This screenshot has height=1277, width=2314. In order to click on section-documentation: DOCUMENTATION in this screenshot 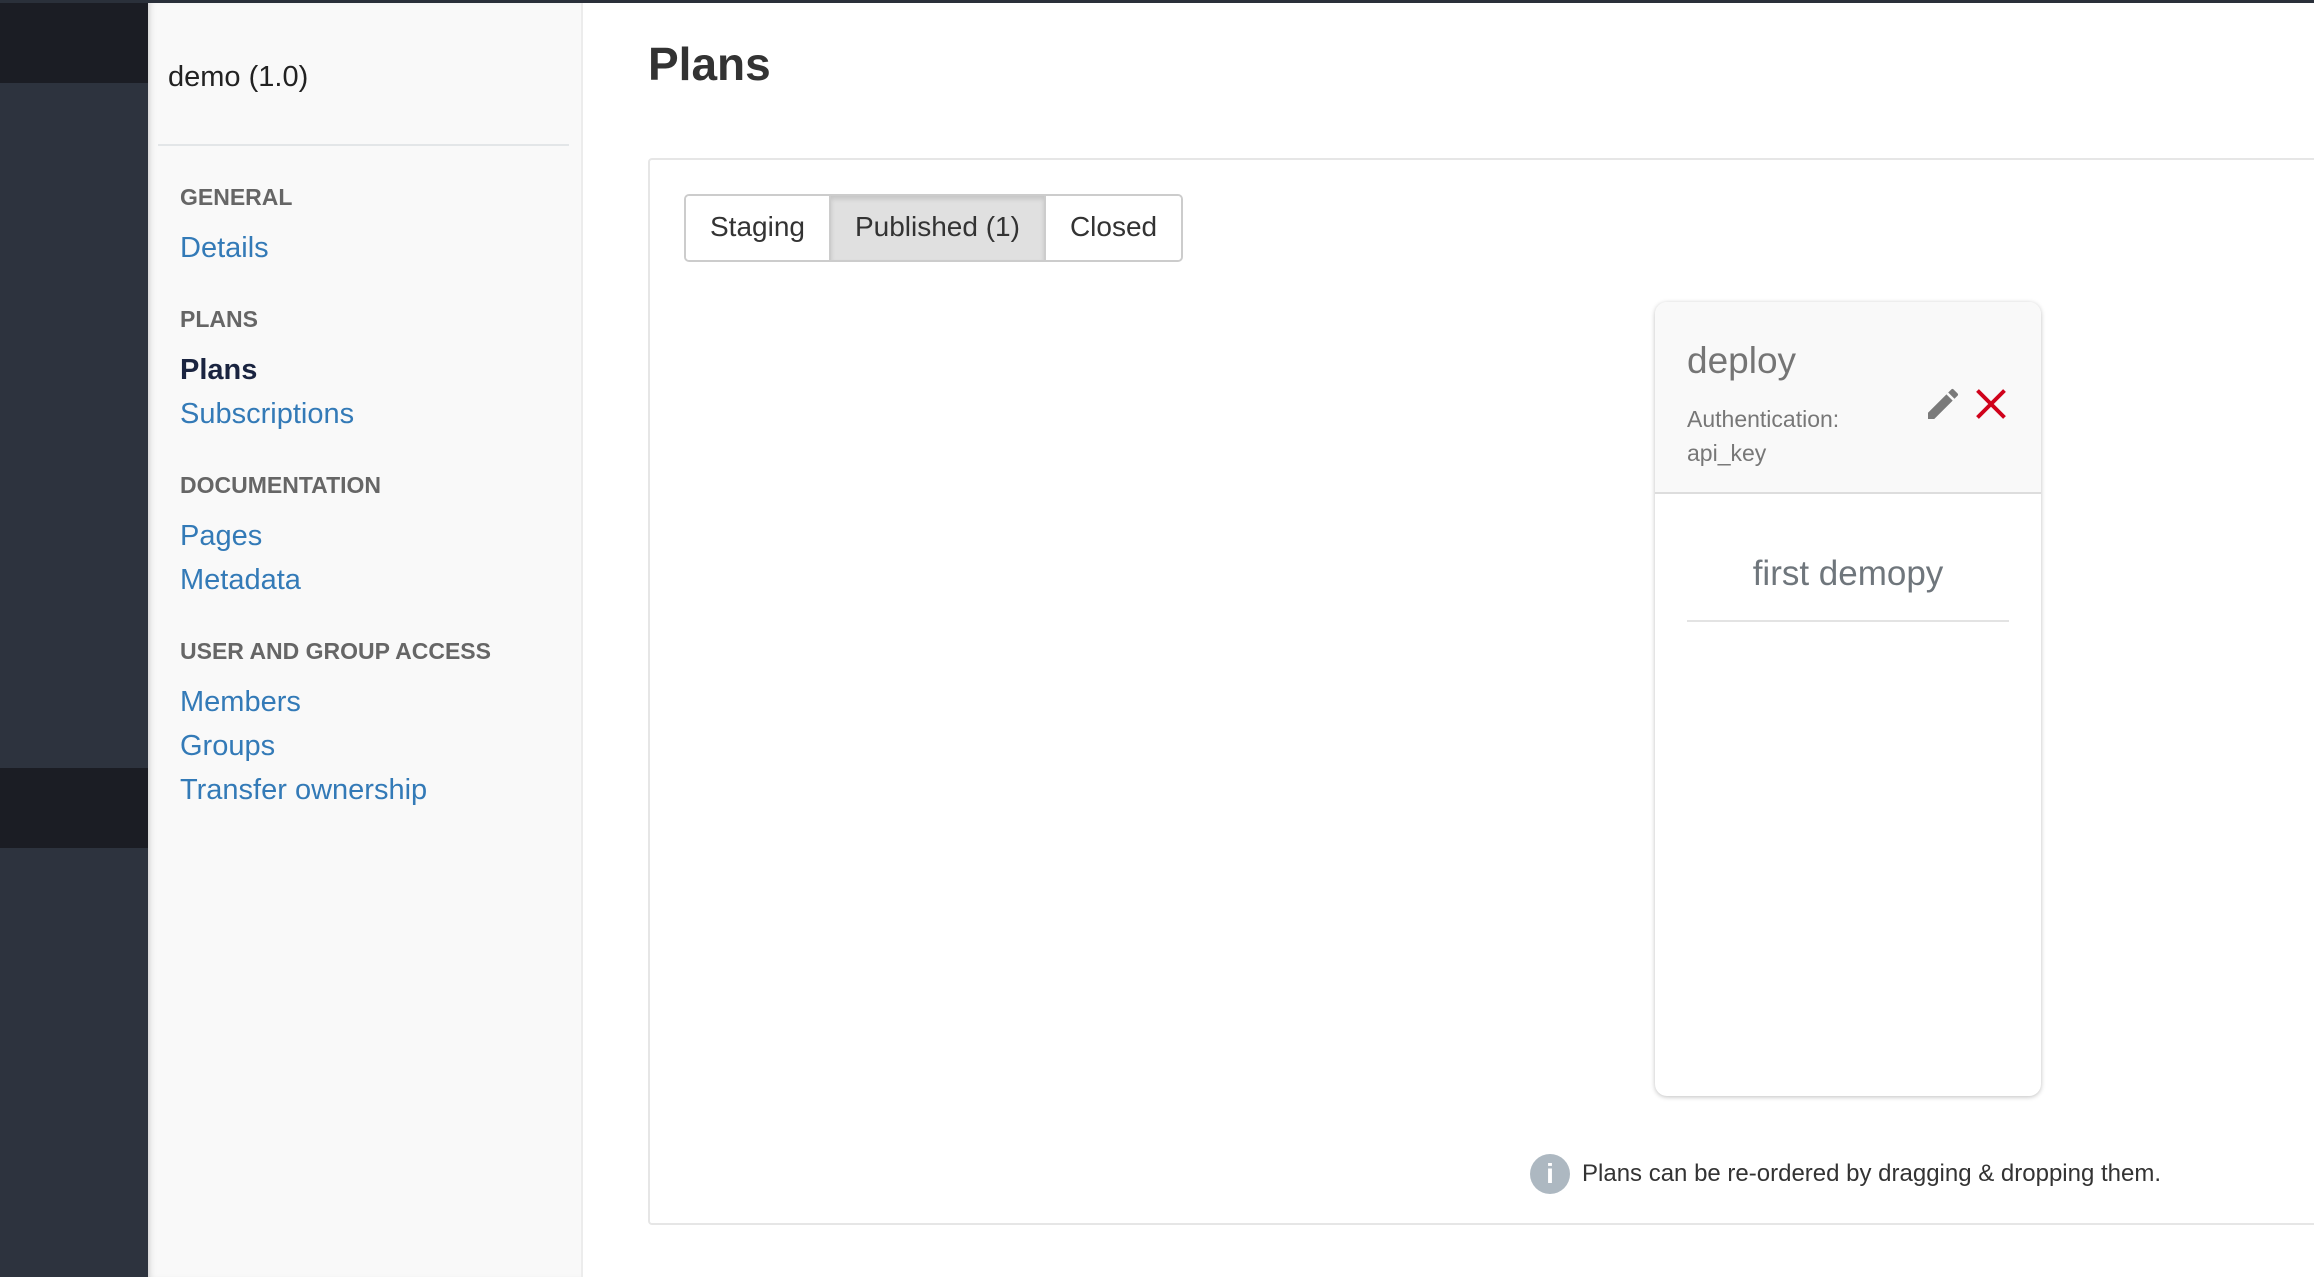, I will do `click(281, 485)`.